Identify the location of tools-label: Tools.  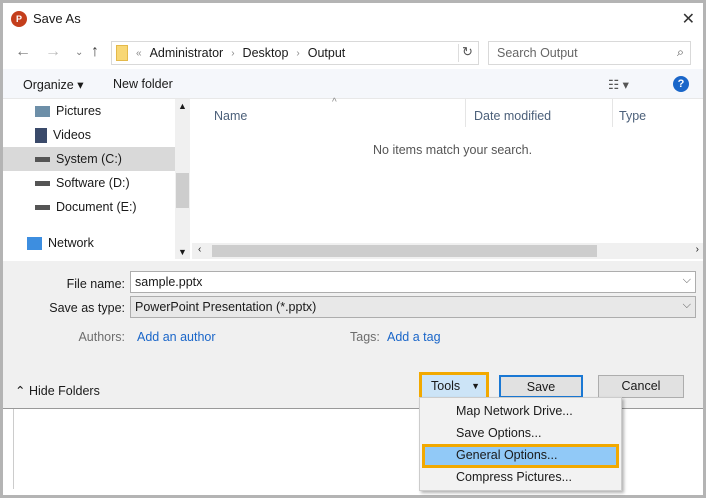
(446, 386).